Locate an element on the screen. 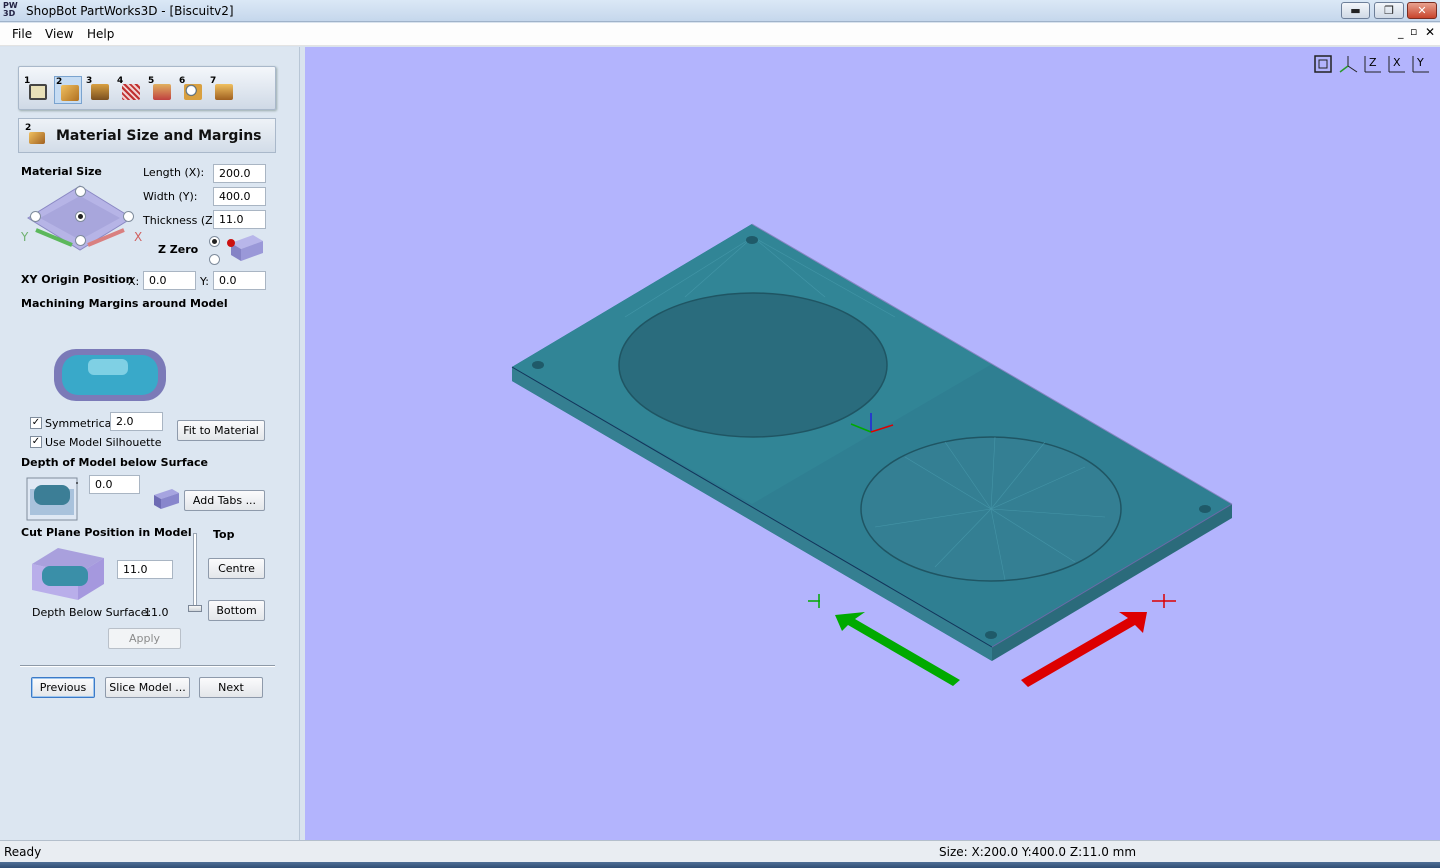  maximize-button: ❐ is located at coordinates (1389, 10).